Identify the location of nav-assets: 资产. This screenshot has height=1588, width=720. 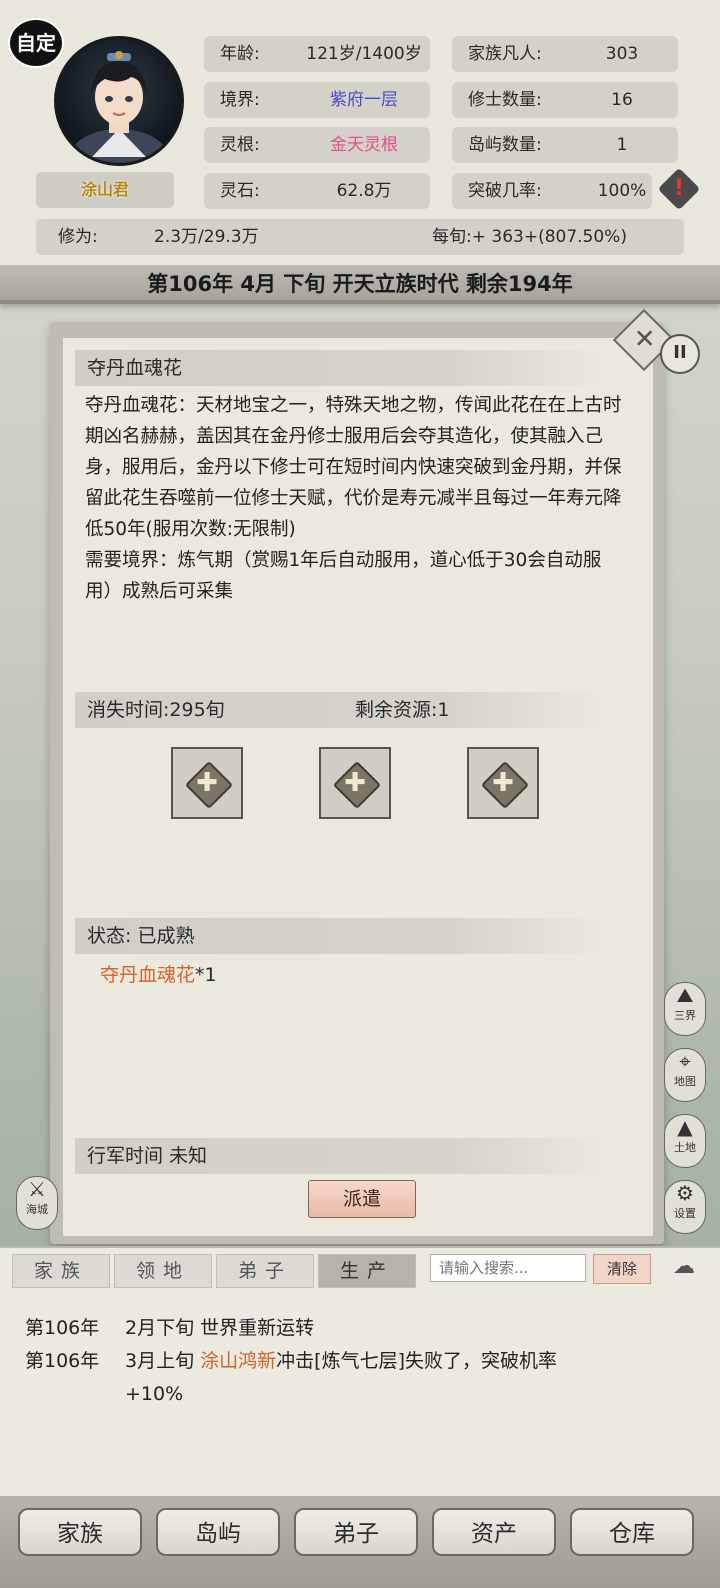
(494, 1532).